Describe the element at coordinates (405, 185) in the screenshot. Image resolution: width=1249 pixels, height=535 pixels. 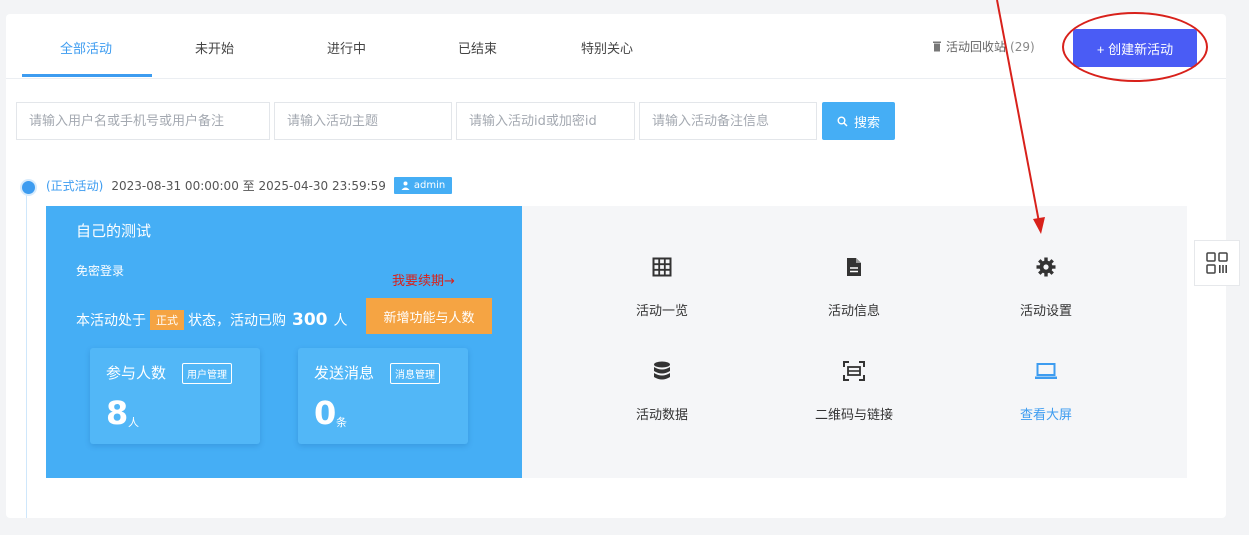
I see `user-icon` at that location.